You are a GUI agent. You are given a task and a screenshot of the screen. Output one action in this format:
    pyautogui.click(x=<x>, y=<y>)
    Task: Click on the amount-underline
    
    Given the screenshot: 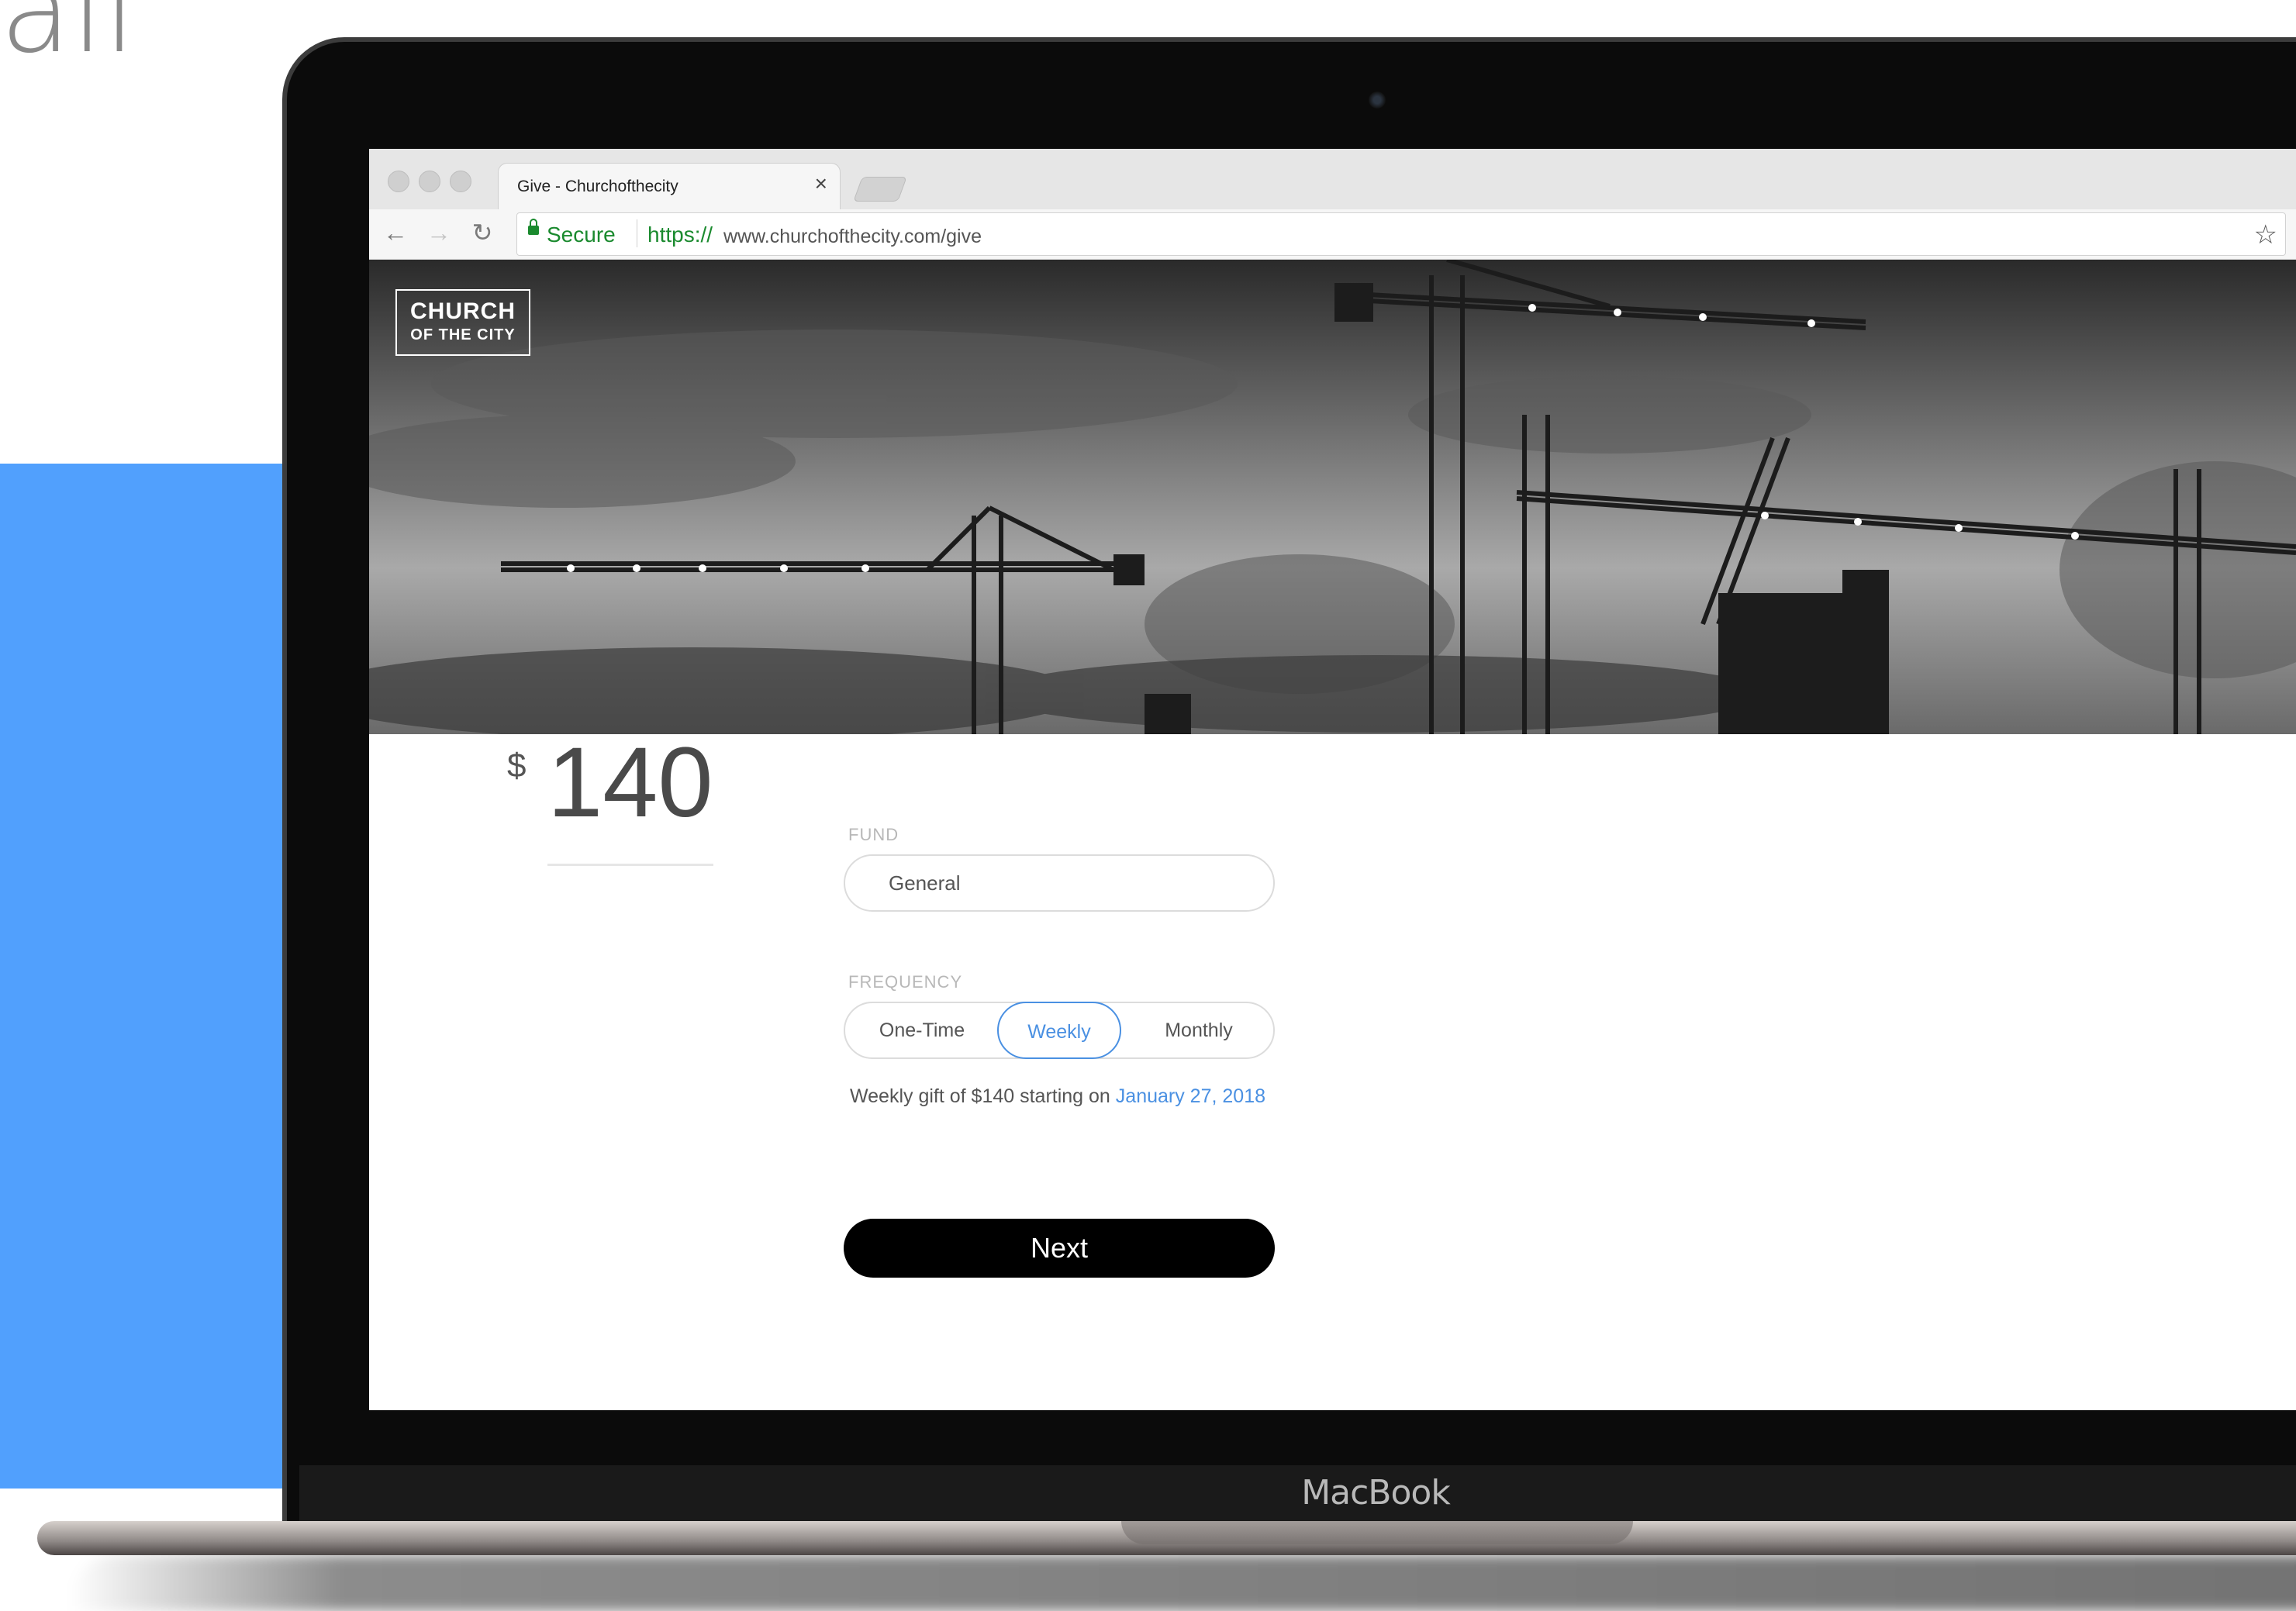 What is the action you would take?
    pyautogui.click(x=630, y=865)
    